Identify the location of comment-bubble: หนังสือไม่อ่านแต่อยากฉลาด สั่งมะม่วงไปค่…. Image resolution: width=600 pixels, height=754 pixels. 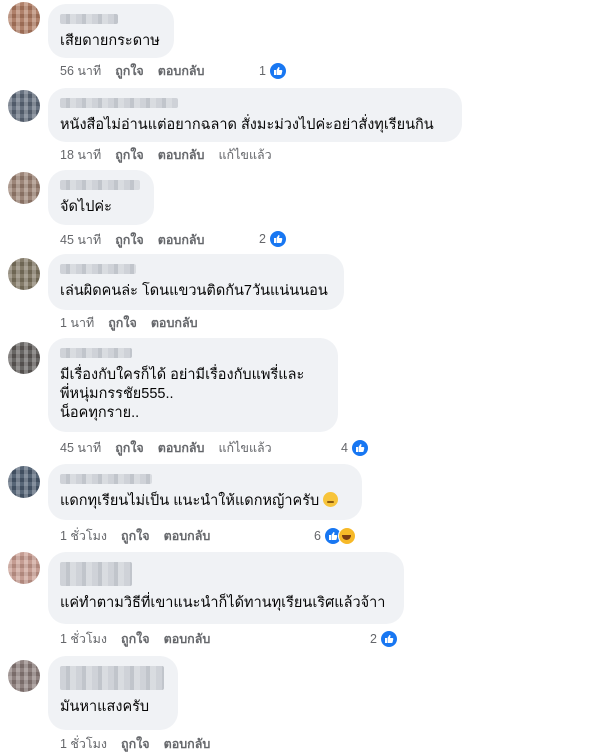
(255, 115).